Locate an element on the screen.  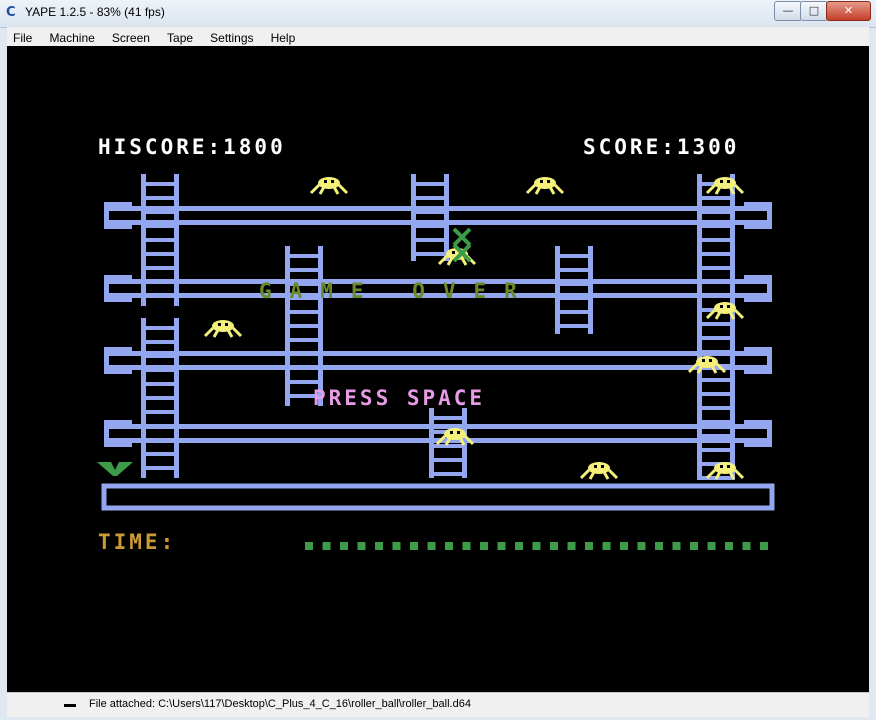
drive-led-icon is located at coordinates (70, 705).